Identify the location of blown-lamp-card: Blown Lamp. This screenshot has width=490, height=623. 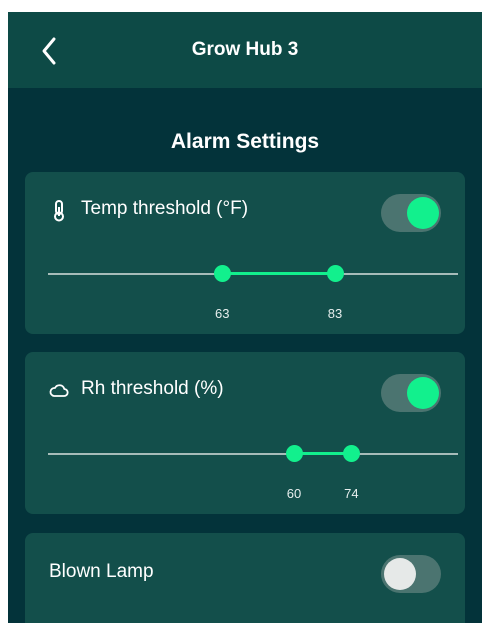
(245, 578).